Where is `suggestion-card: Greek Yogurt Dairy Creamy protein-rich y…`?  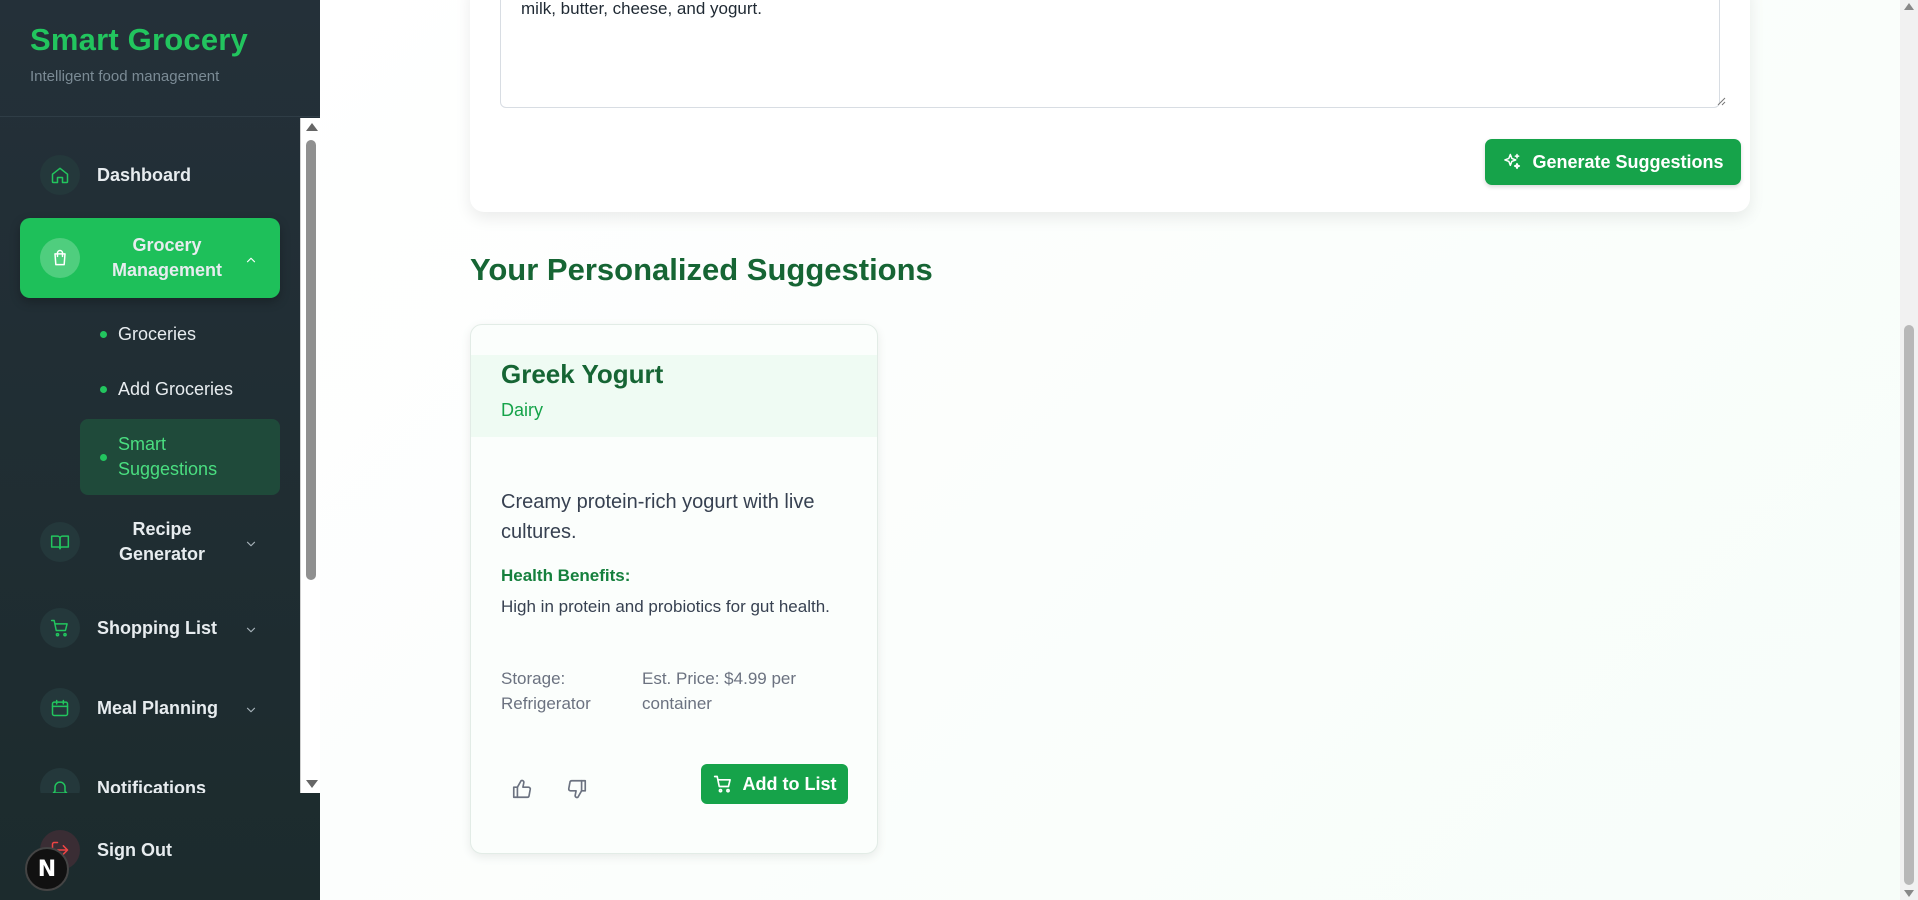 suggestion-card: Greek Yogurt Dairy Creamy protein-rich y… is located at coordinates (674, 589).